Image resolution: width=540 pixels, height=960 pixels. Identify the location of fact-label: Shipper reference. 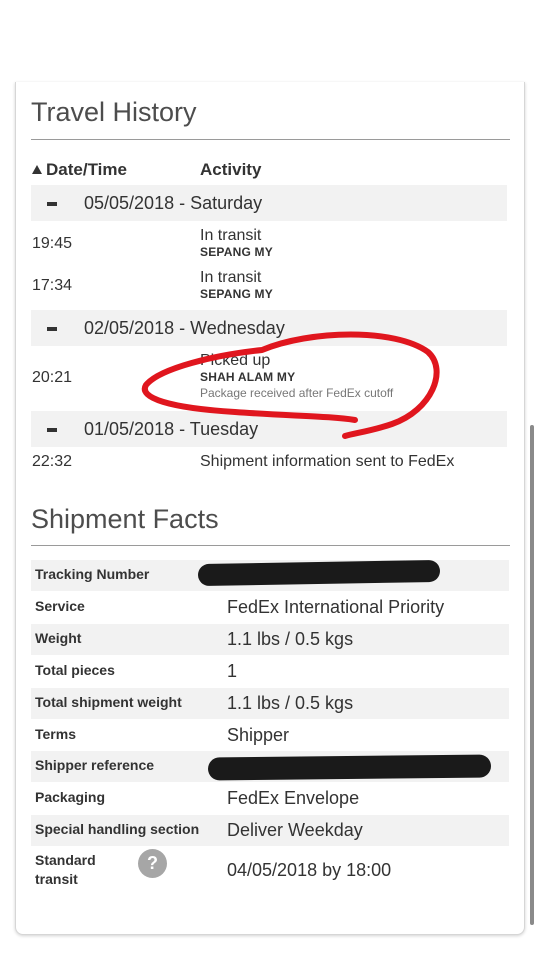
(95, 765).